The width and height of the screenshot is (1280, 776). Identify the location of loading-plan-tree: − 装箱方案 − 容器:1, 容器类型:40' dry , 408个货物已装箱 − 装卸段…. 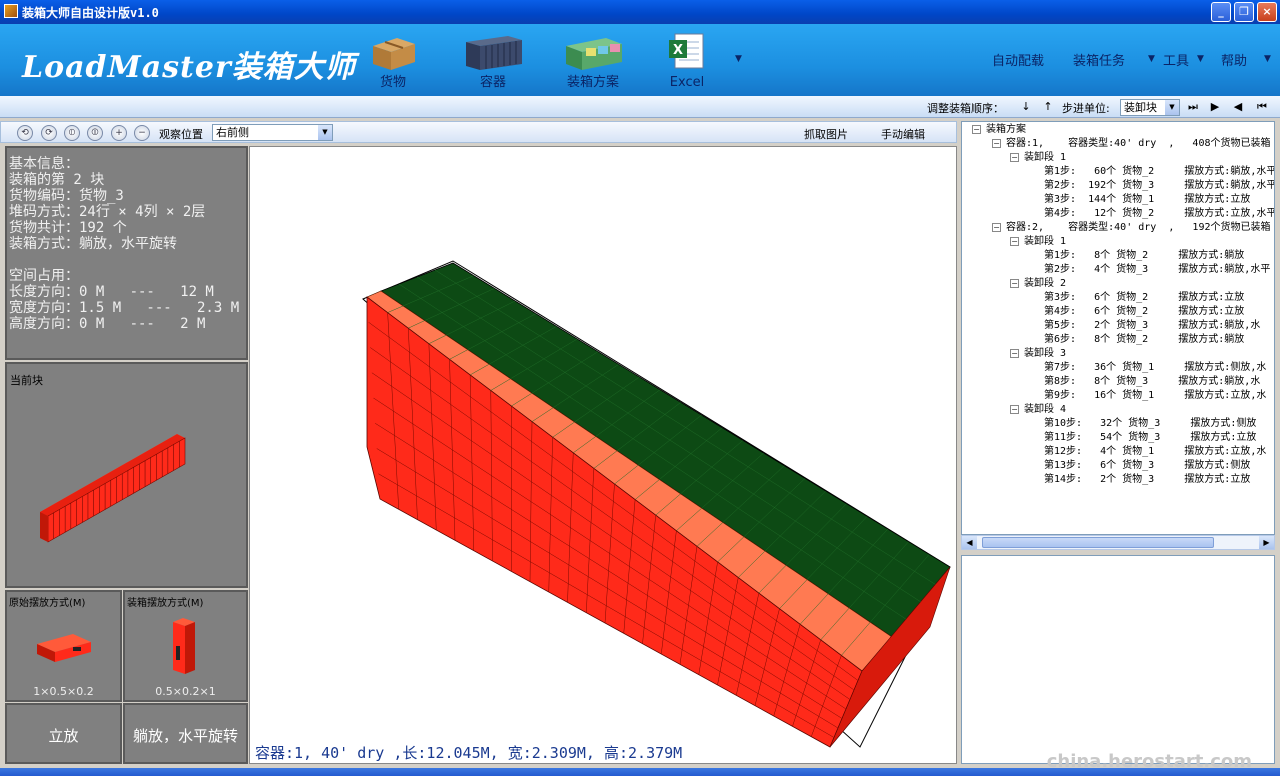
(1118, 328).